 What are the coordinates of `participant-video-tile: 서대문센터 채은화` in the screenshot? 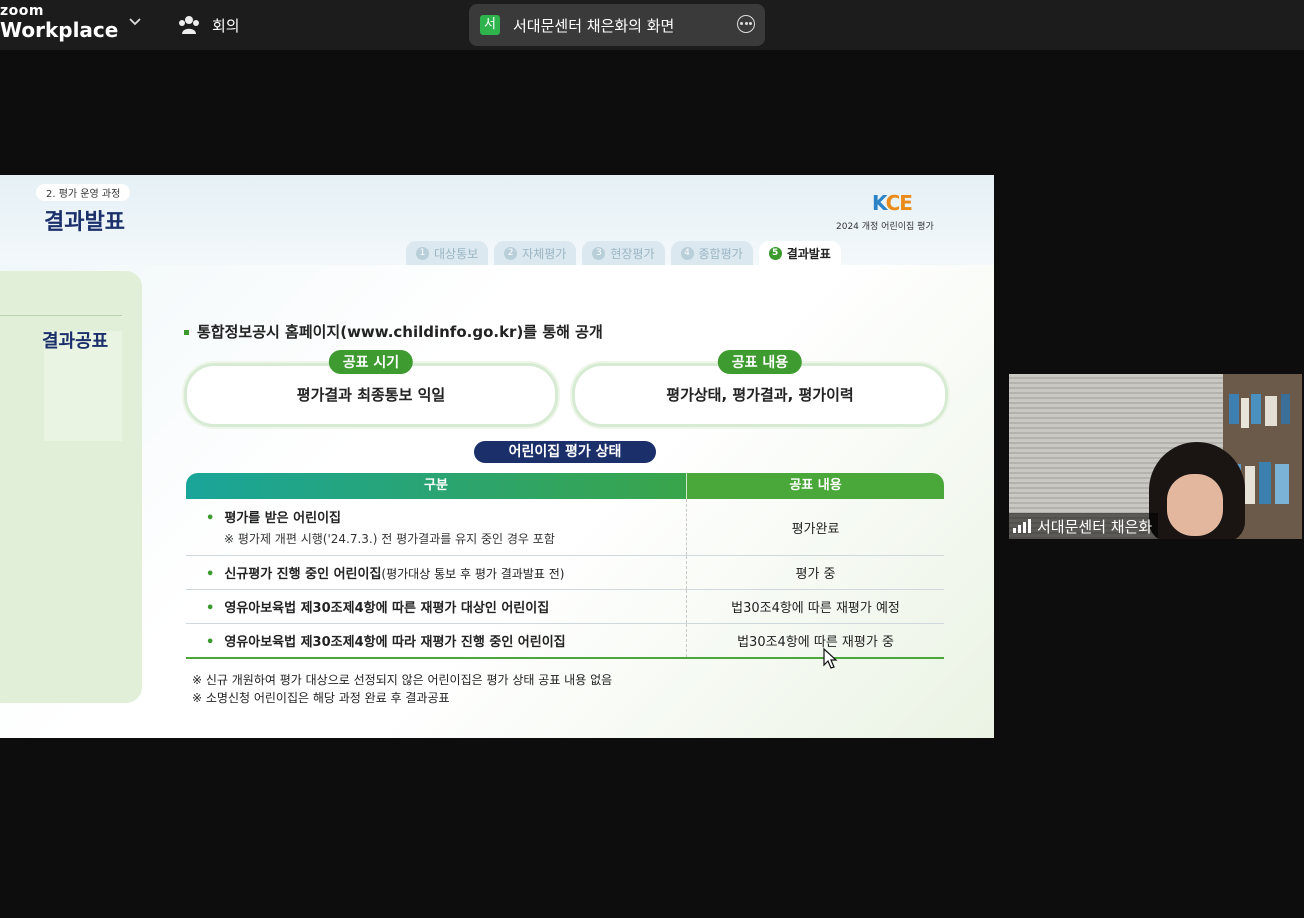 It's located at (1155, 456).